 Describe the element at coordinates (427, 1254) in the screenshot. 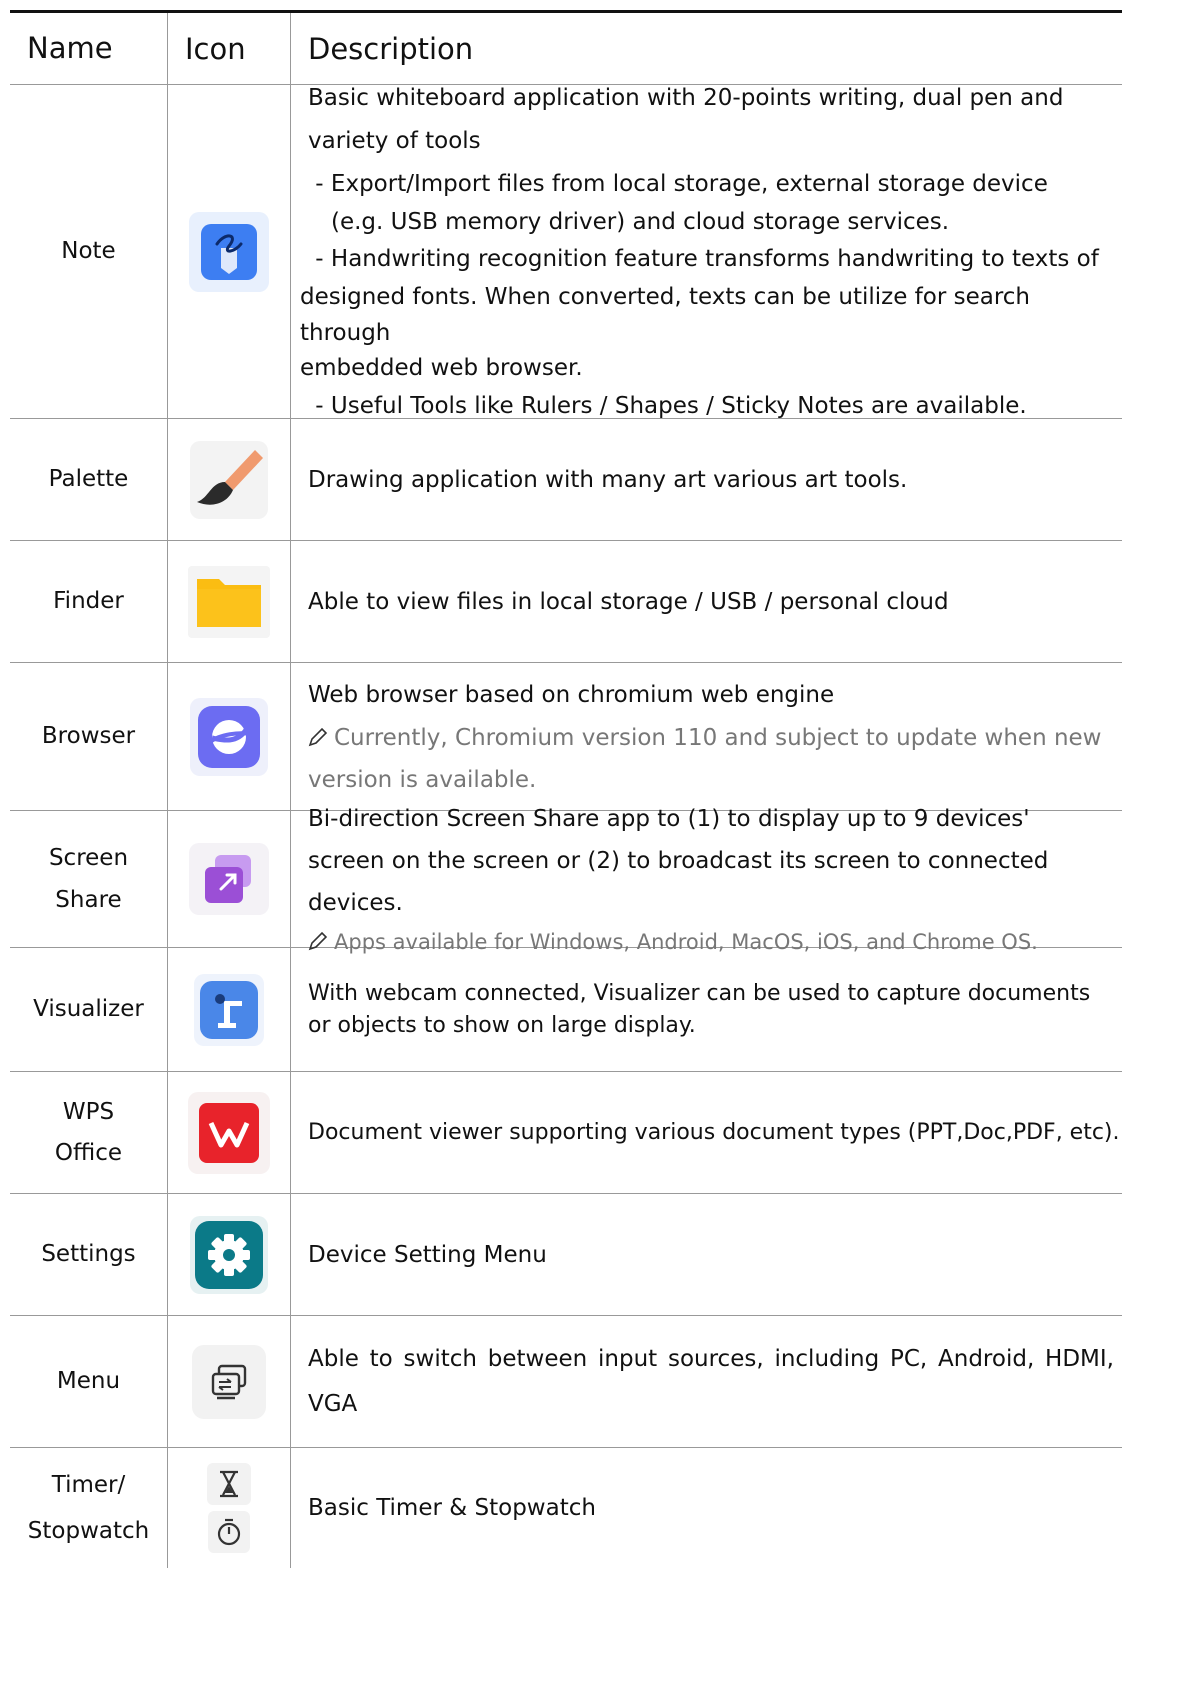

I see `description-settings: Device Setting Menu` at that location.